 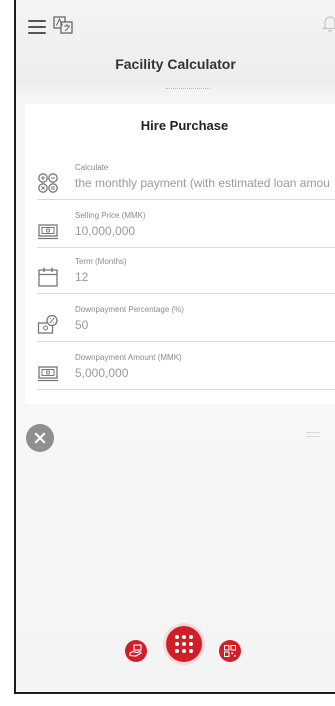 What do you see at coordinates (184, 125) in the screenshot?
I see `card-title: Hire Purchase` at bounding box center [184, 125].